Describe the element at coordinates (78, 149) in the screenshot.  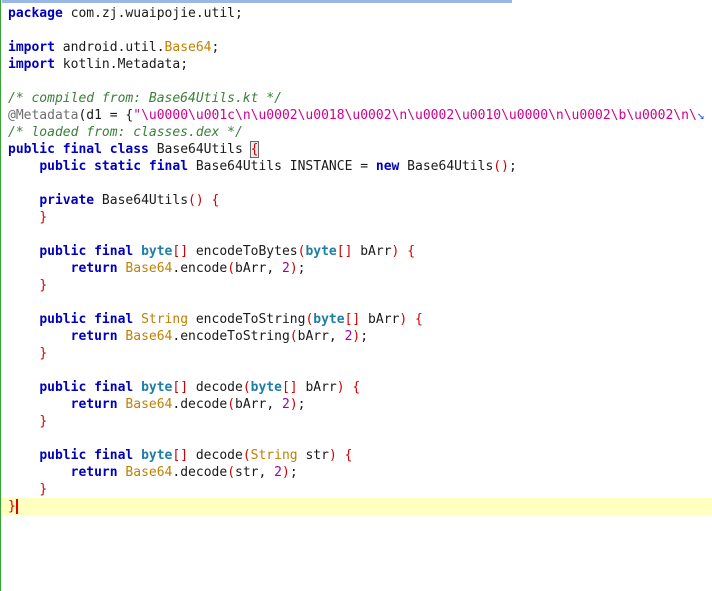
I see `keyword: public final class` at that location.